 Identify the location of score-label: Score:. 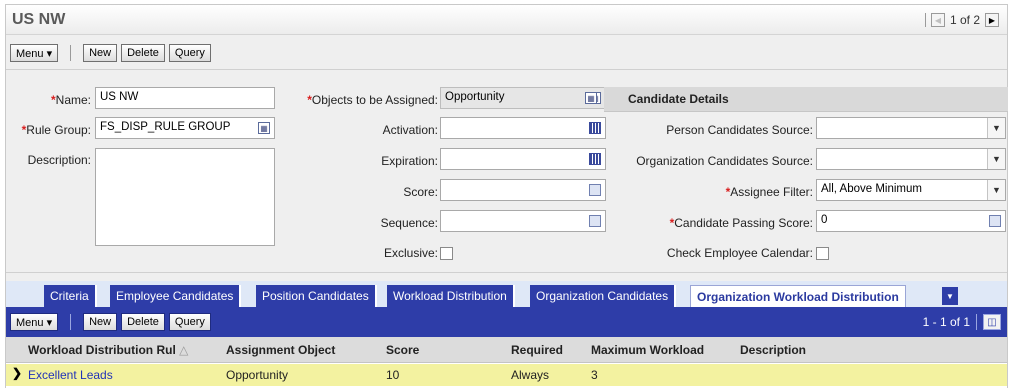
(420, 192).